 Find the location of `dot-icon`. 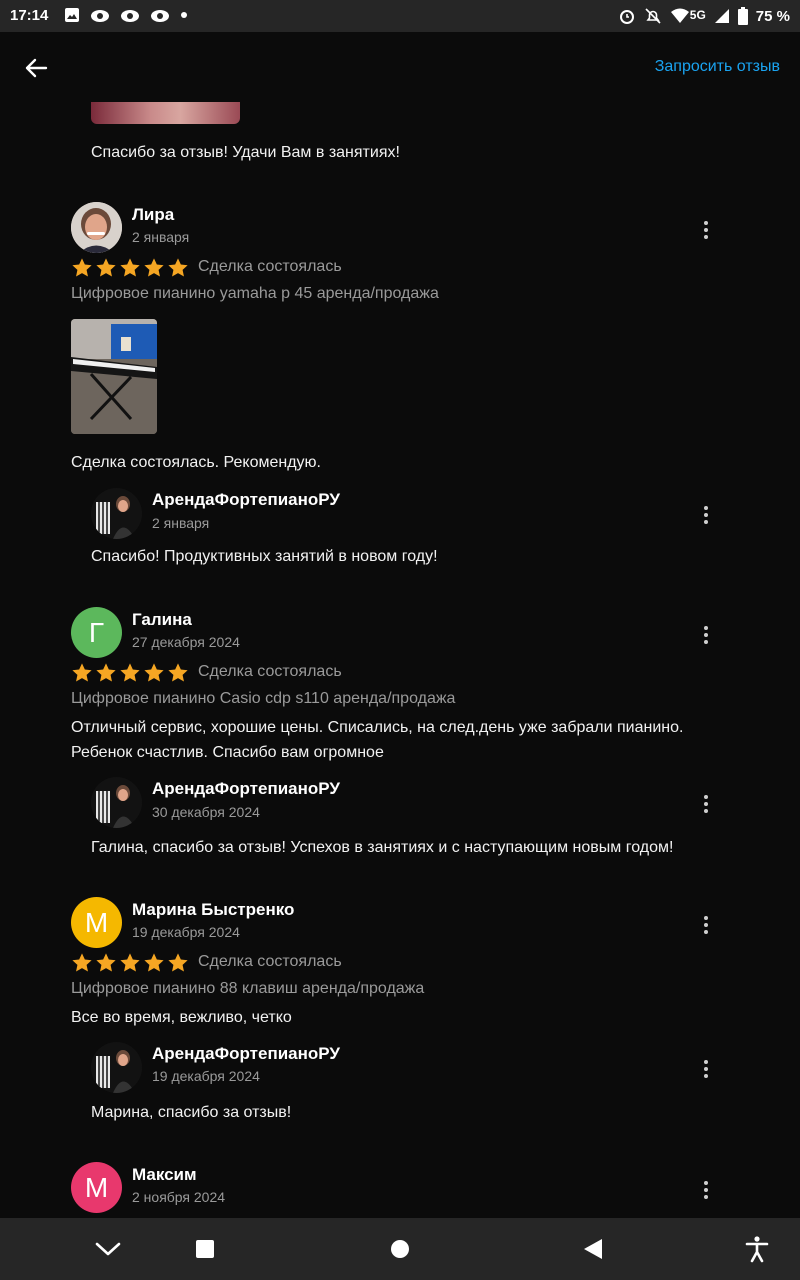

dot-icon is located at coordinates (184, 15).